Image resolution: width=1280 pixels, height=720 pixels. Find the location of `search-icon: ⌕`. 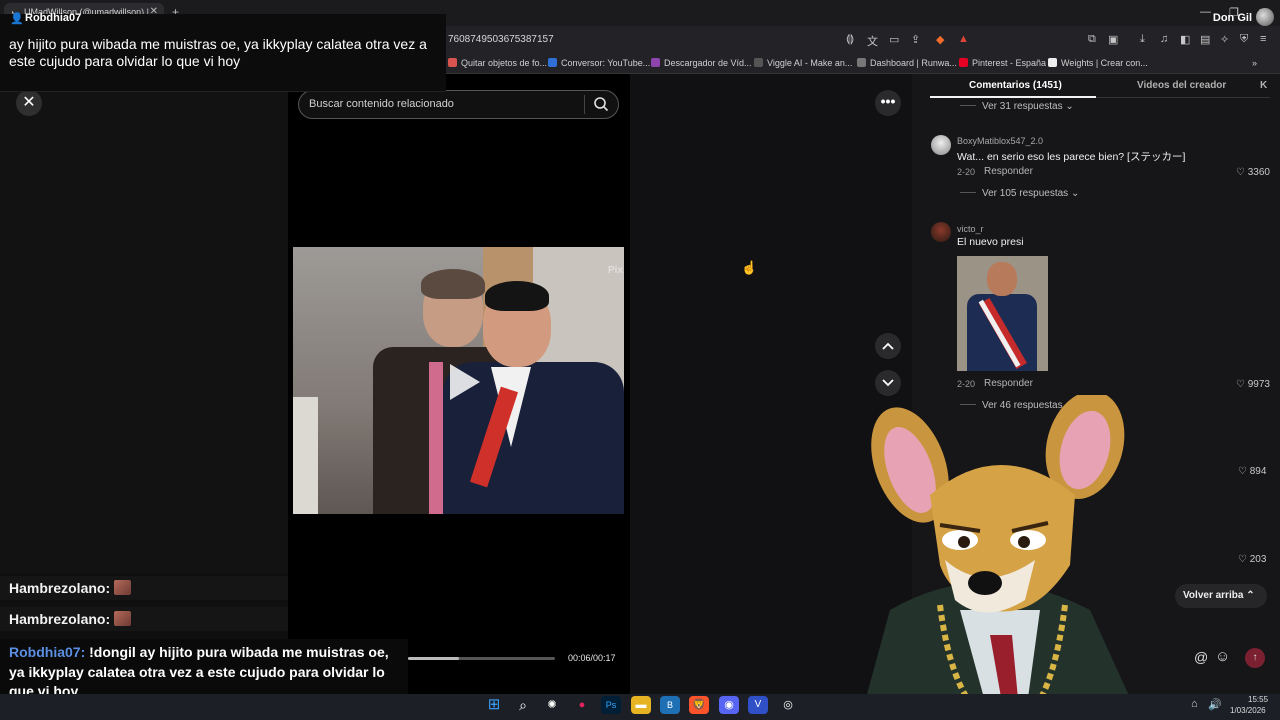

search-icon: ⌕ is located at coordinates (523, 705).